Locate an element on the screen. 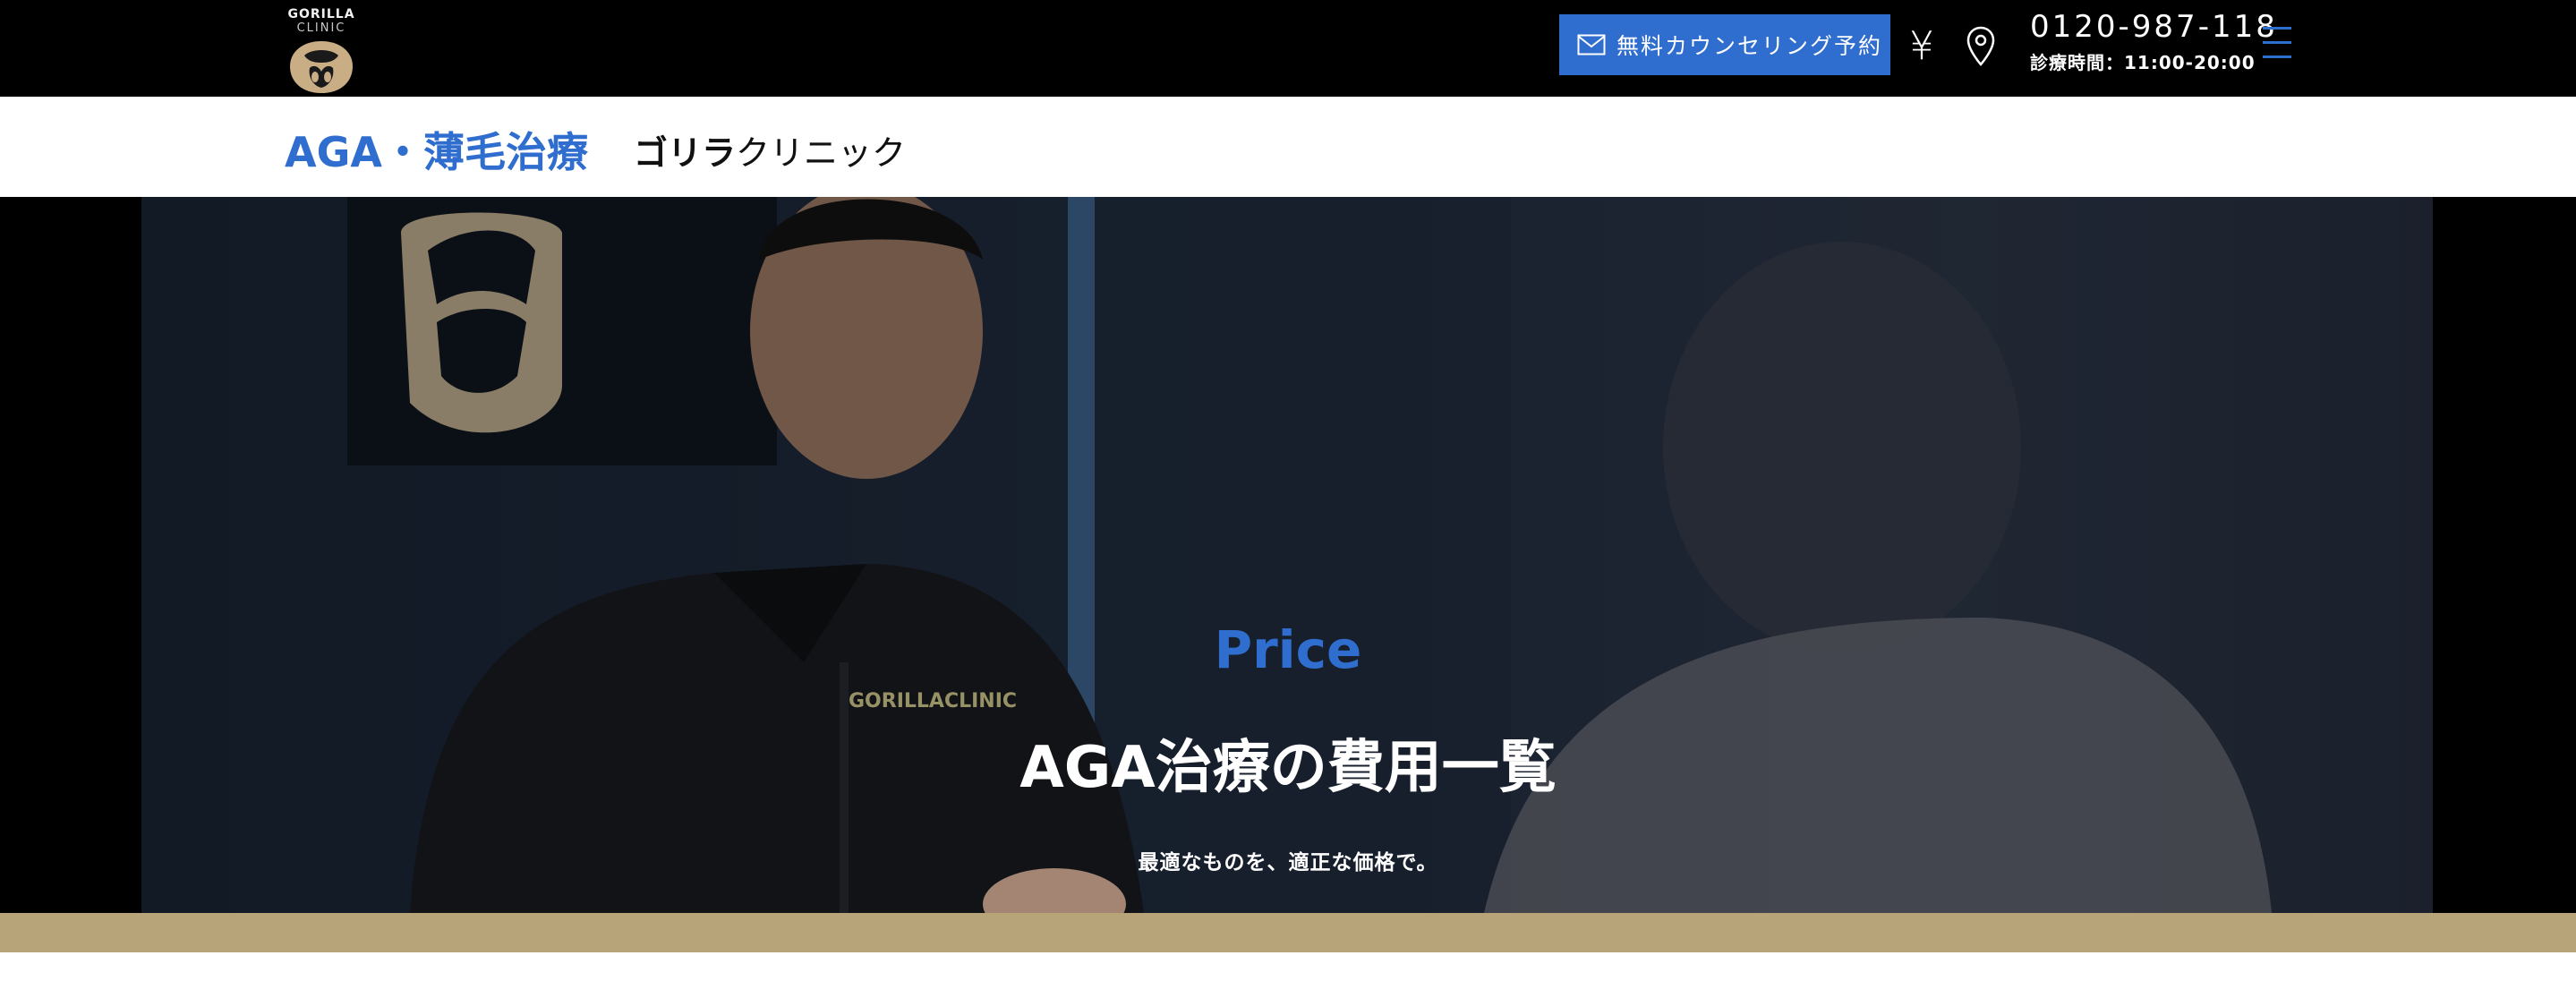 The height and width of the screenshot is (981, 2576). logo-text-clinic: CLINIC is located at coordinates (321, 28).